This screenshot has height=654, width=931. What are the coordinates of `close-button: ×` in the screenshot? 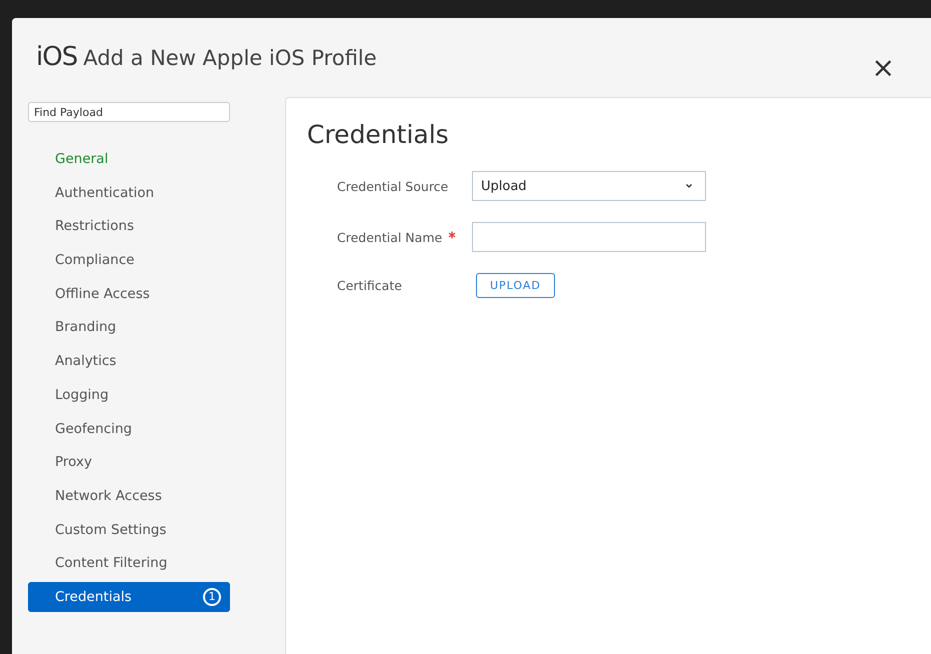 It's located at (883, 68).